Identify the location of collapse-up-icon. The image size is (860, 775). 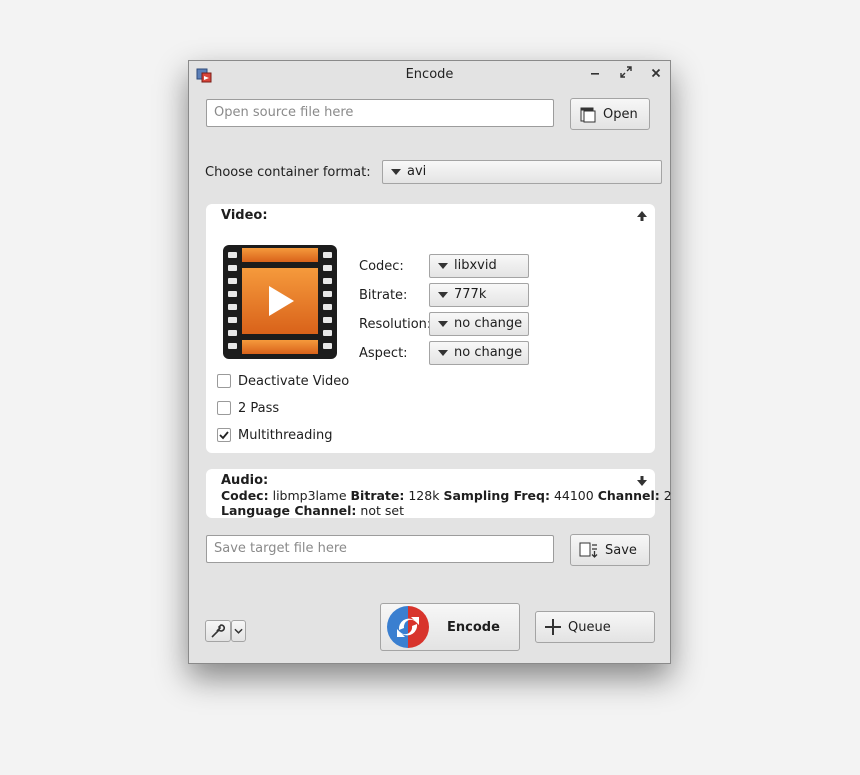
(642, 216).